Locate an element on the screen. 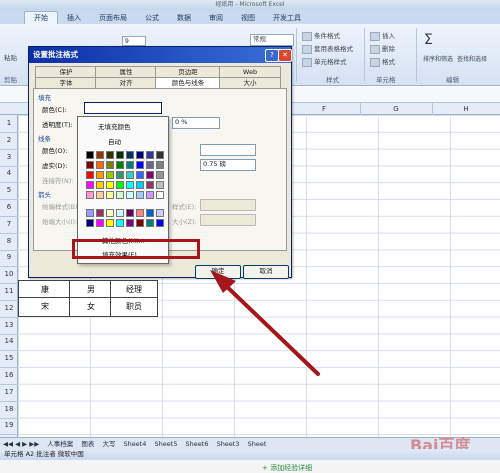 Image resolution: width=500 pixels, height=473 pixels. tab-web: Web is located at coordinates (250, 71).